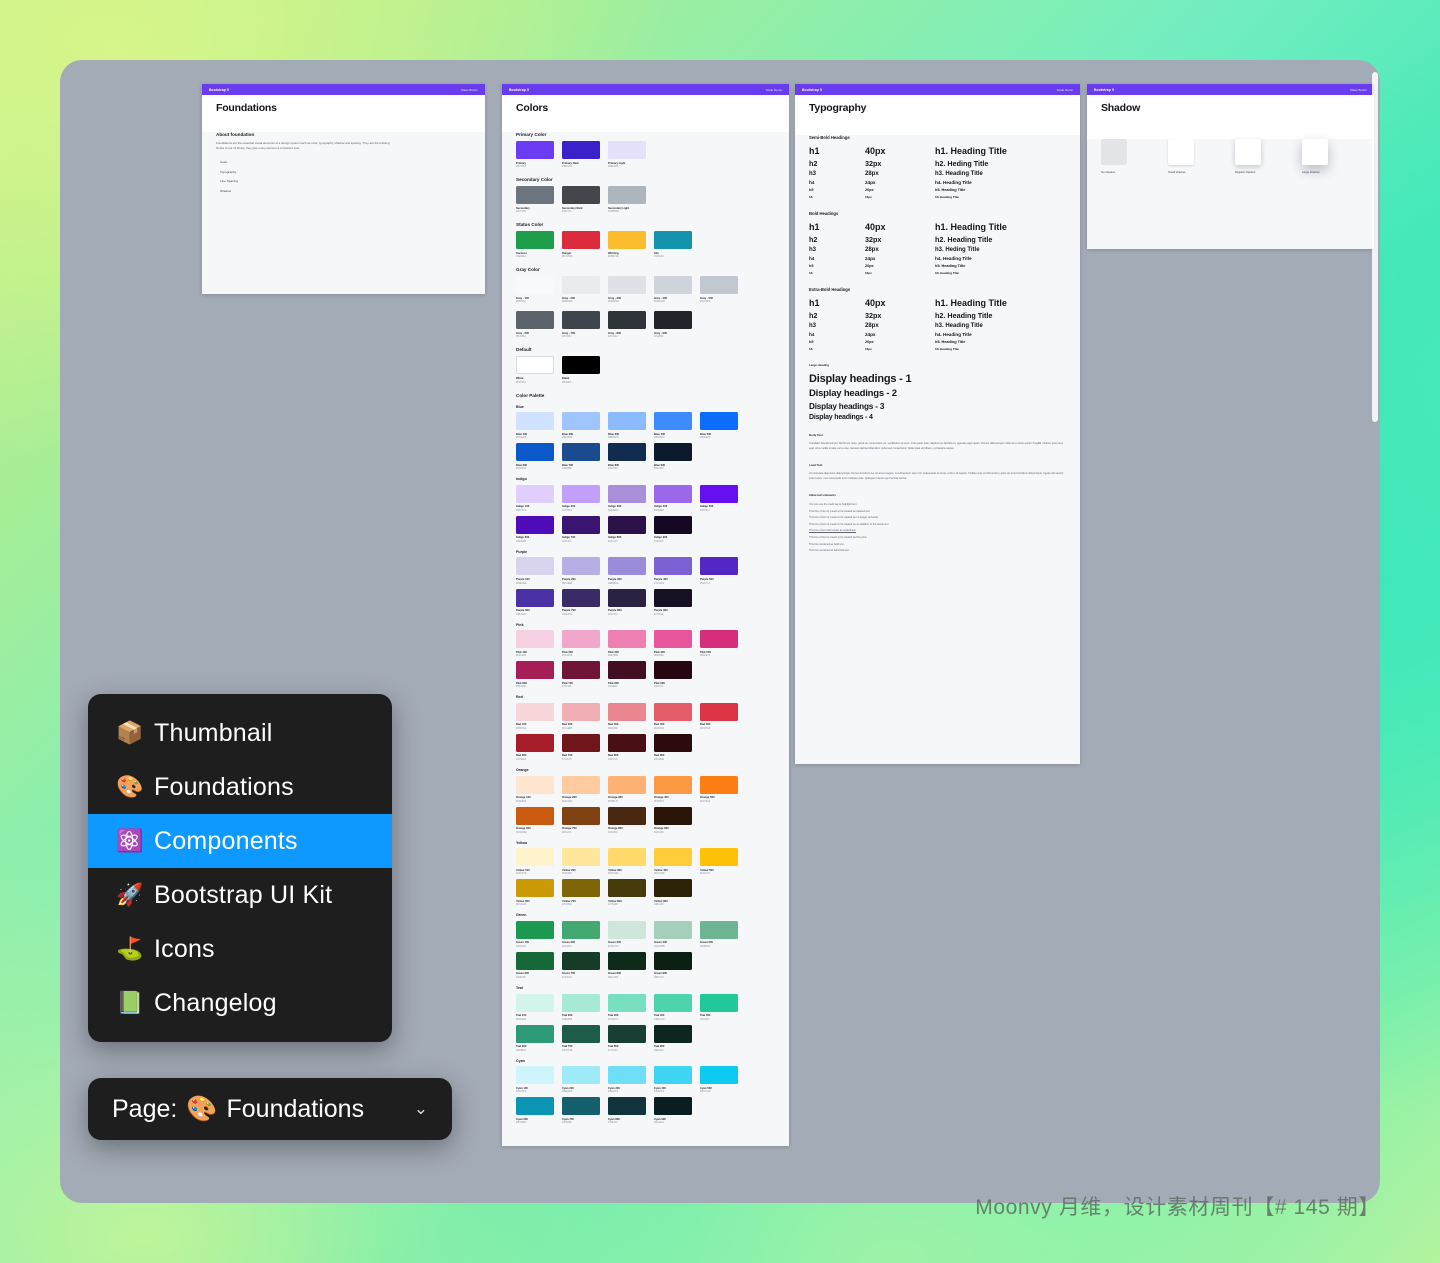 Image resolution: width=1440 pixels, height=1263 pixels. Describe the element at coordinates (627, 324) in the screenshot. I see `swatch: Gray - 800 #2F343A` at that location.